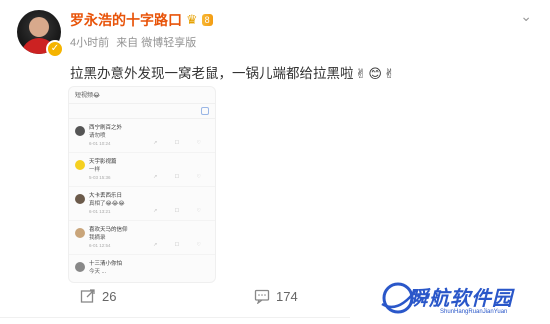  I want to click on list-item-name: 喜欢天马的信仰, so click(108, 230).